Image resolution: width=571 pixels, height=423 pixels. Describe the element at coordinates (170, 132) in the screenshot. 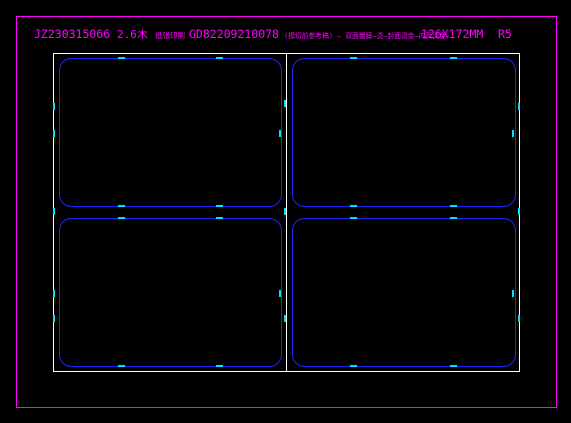

I see `die-panel-top-left` at that location.